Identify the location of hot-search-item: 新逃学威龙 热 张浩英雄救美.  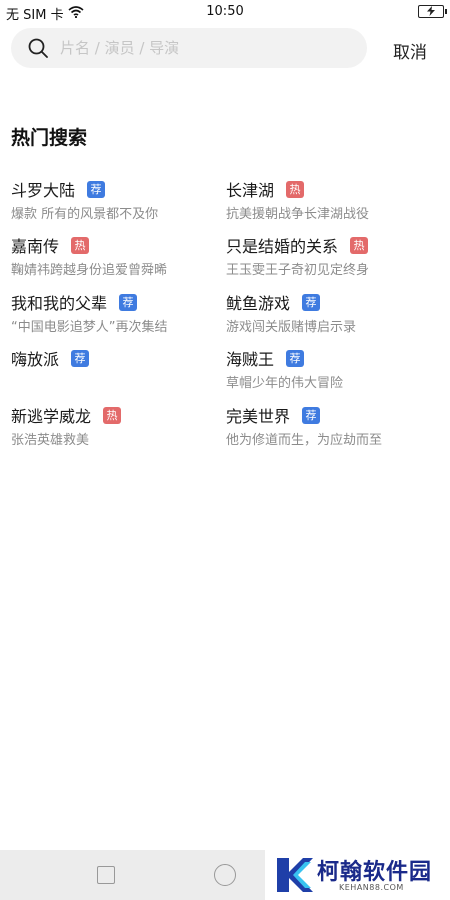
(116, 428).